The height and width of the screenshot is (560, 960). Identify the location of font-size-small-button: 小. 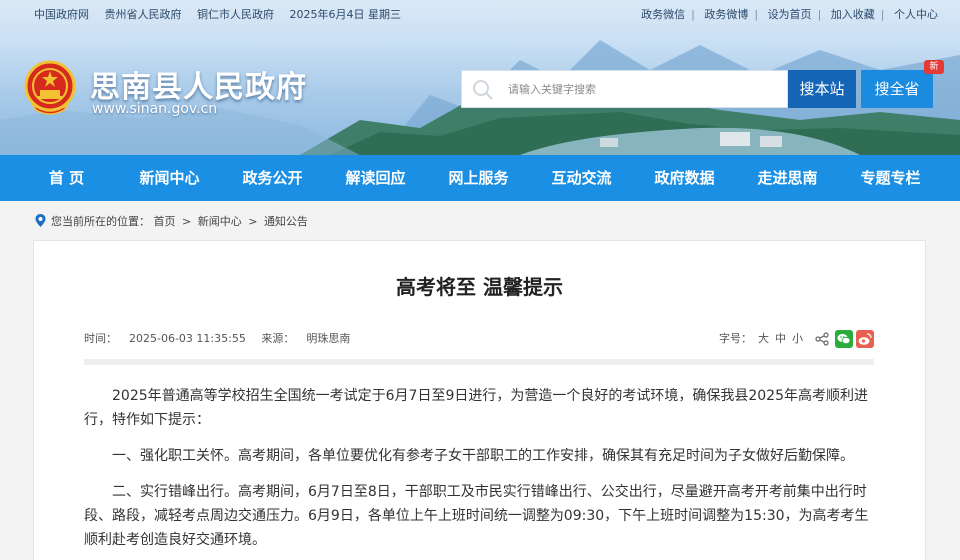
(797, 339).